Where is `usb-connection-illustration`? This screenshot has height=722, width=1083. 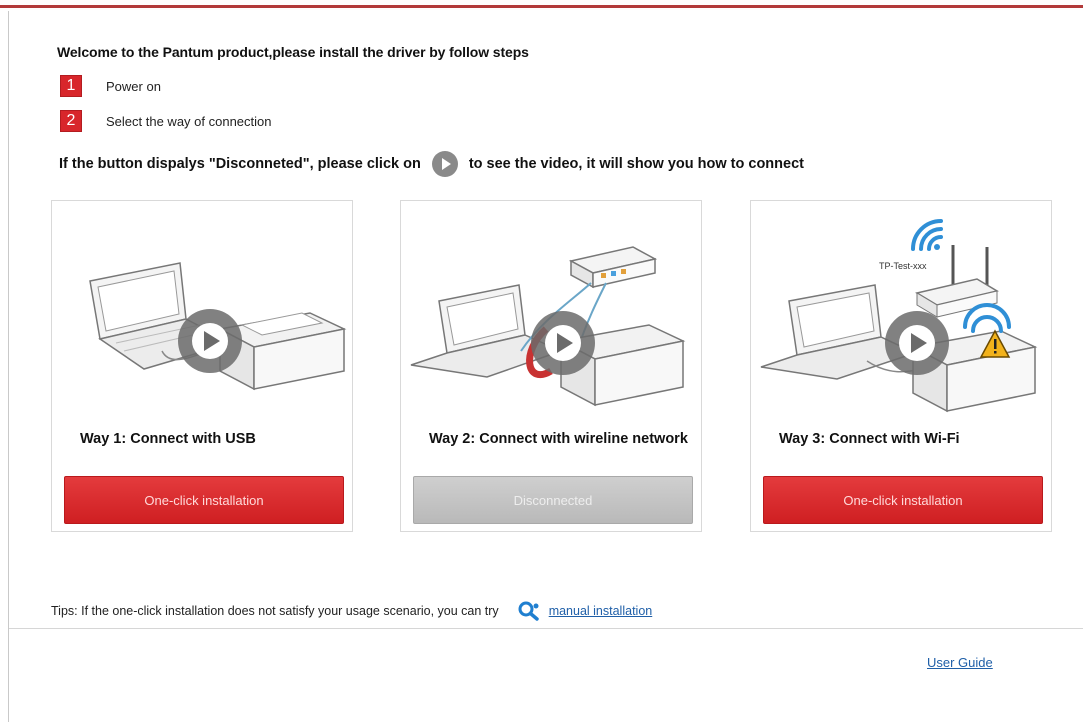 usb-connection-illustration is located at coordinates (218, 326).